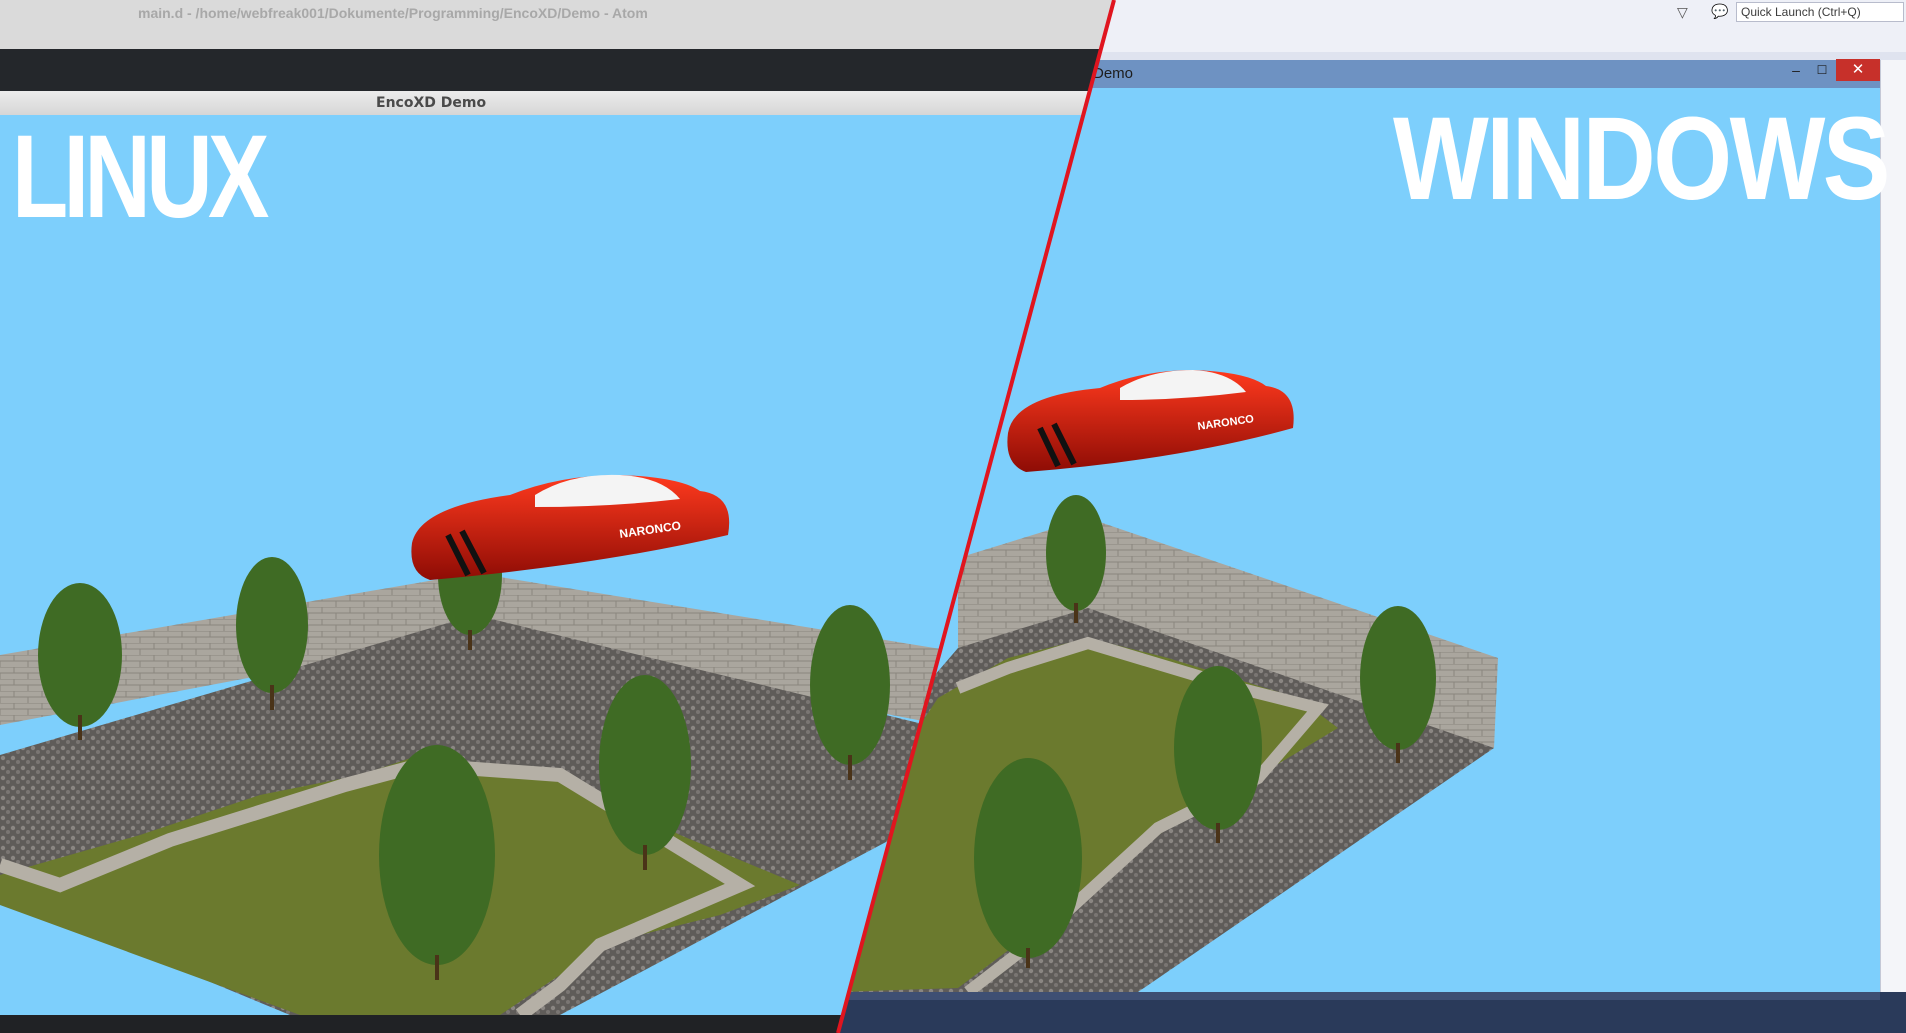 The height and width of the screenshot is (1033, 1906). I want to click on feedback-icon: 💬, so click(1719, 11).